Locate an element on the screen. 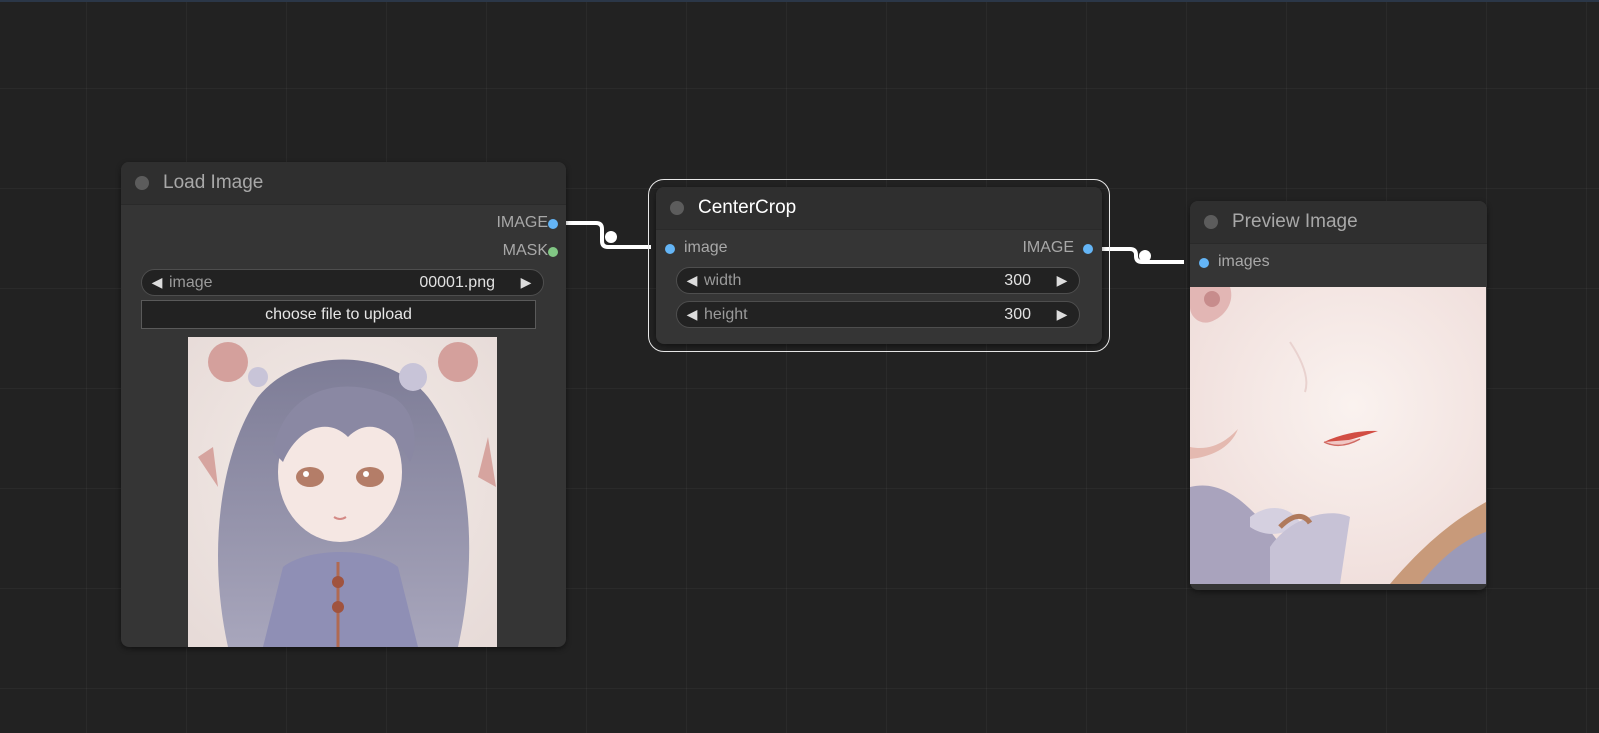 This screenshot has width=1599, height=733. widget-label: image is located at coordinates (191, 282).